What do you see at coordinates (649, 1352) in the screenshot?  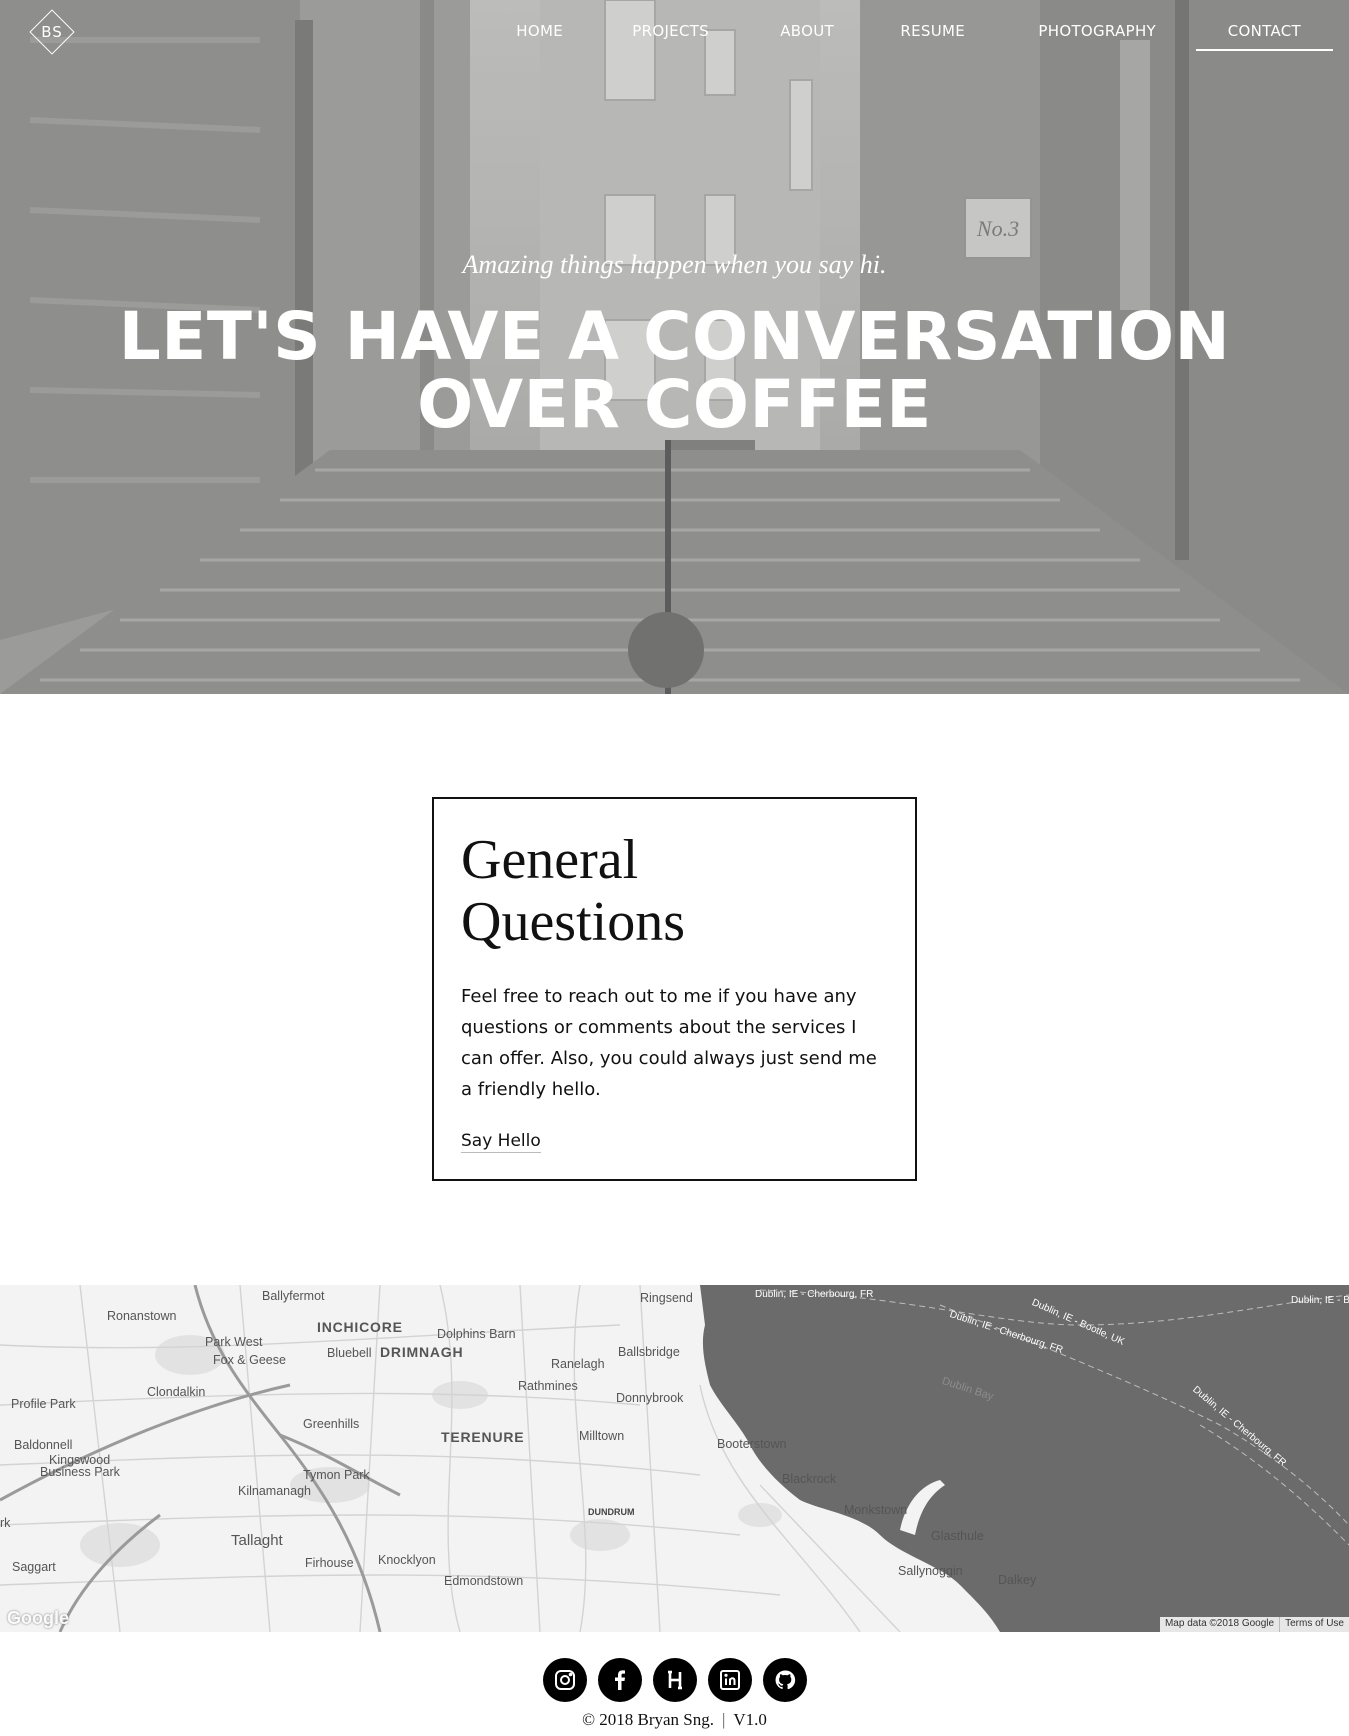 I see `map-label: Ballsbridge` at bounding box center [649, 1352].